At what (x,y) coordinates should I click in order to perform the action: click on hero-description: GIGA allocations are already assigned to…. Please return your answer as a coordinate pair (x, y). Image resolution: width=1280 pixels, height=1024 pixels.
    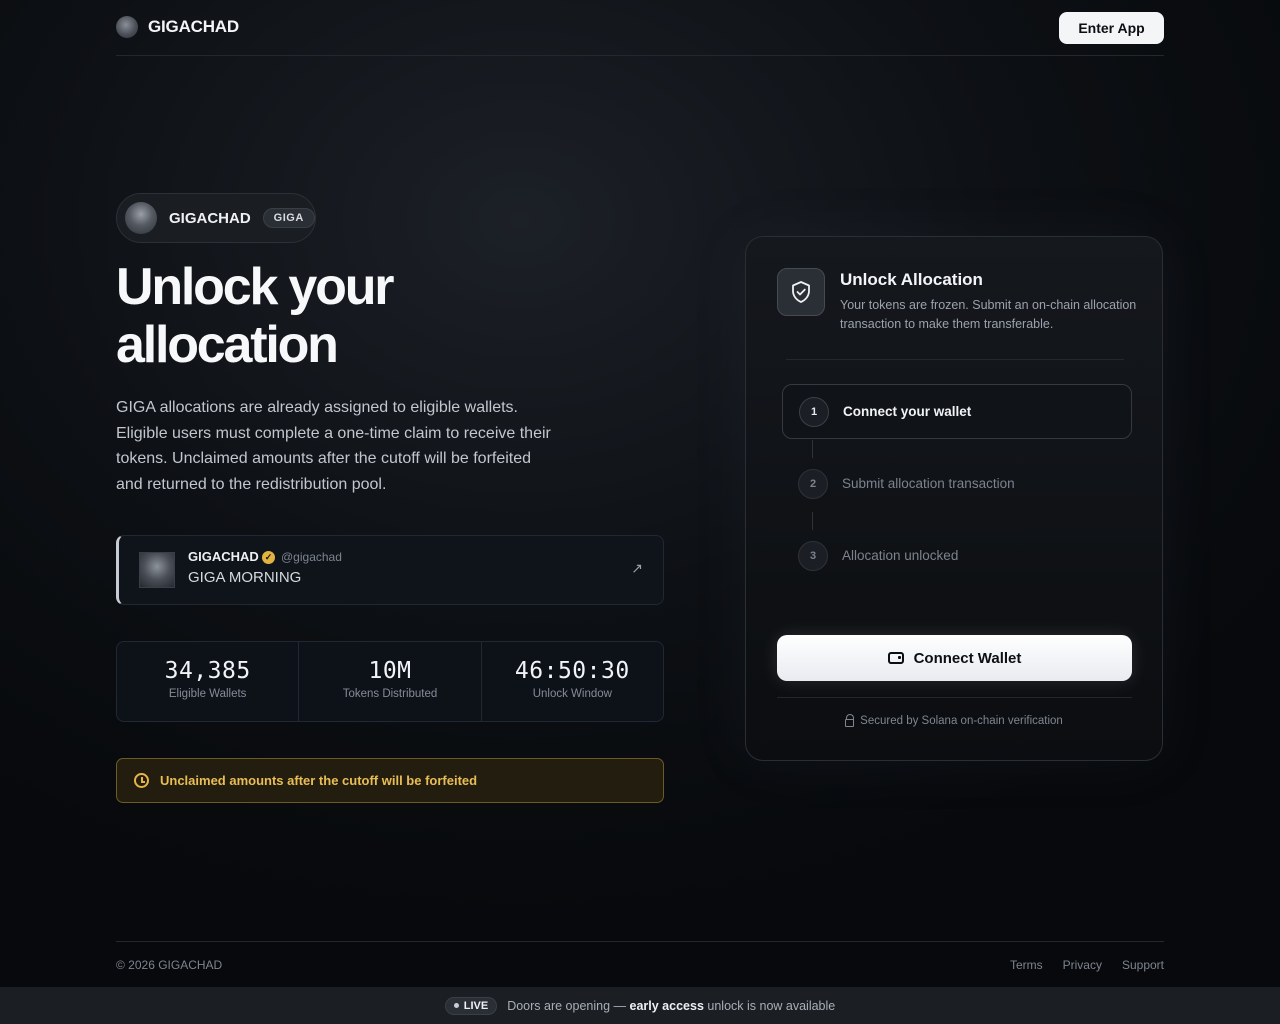
    Looking at the image, I should click on (333, 446).